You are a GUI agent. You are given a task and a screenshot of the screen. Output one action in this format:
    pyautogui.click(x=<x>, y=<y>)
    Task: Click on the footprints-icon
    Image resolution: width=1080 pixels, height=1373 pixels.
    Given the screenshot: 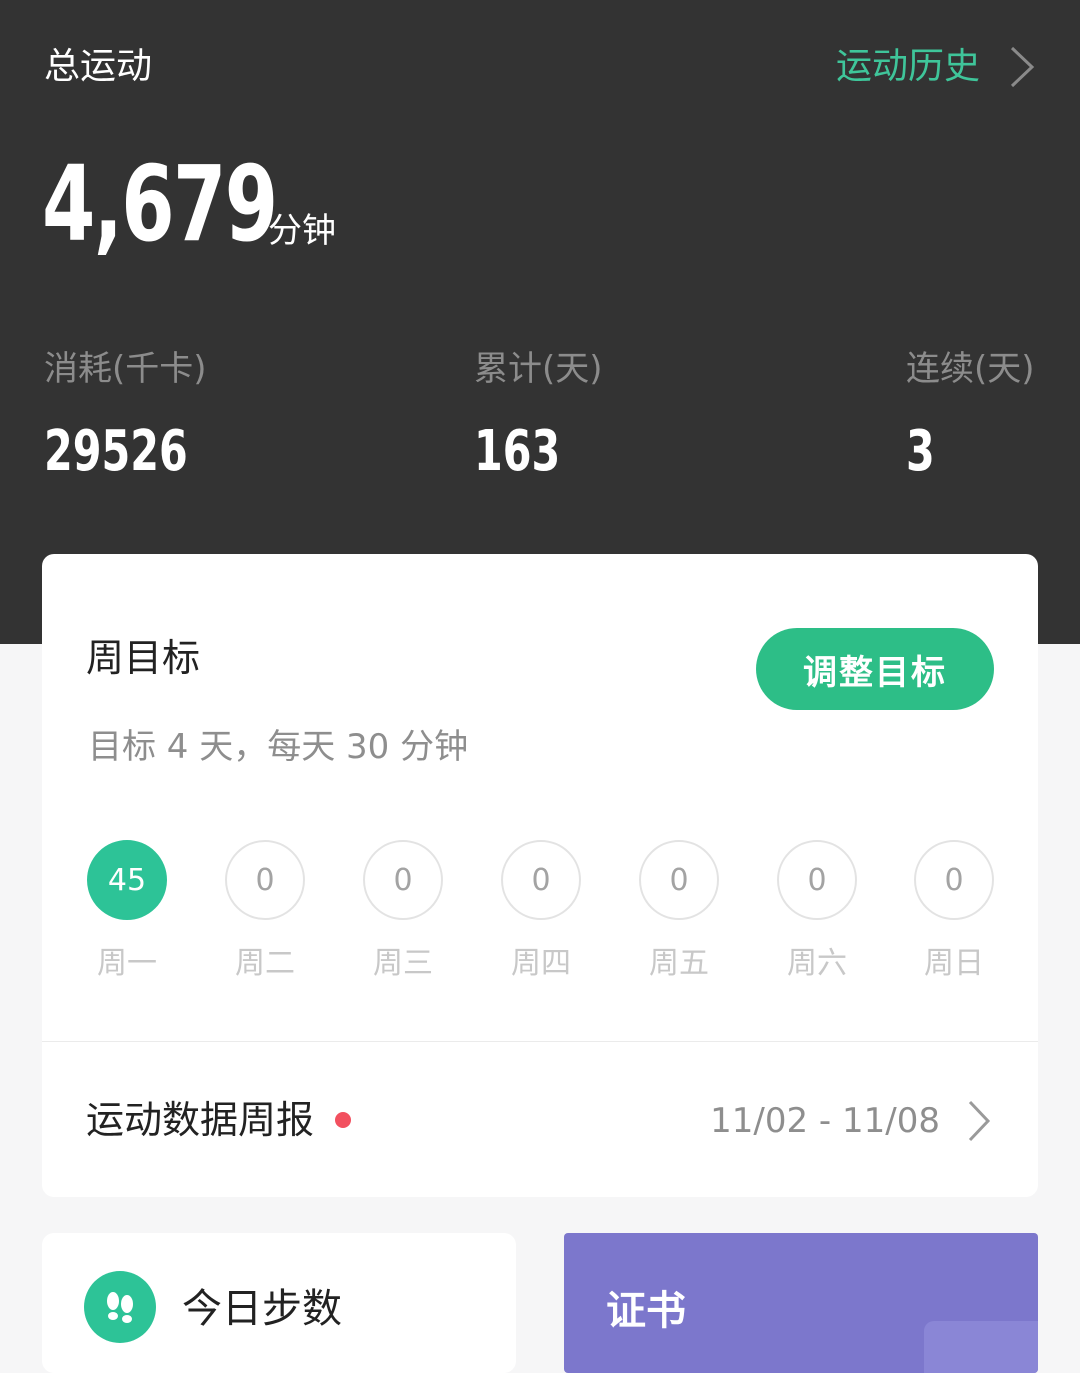 What is the action you would take?
    pyautogui.click(x=120, y=1307)
    